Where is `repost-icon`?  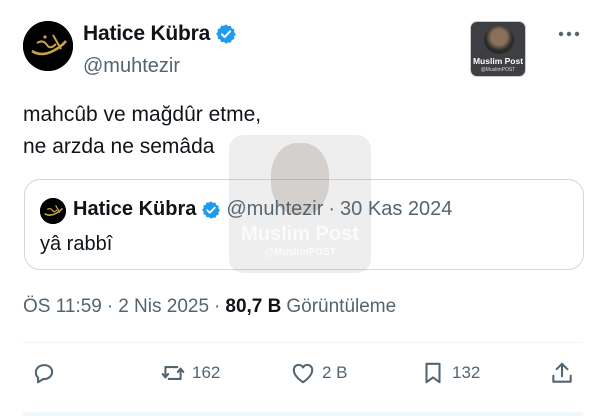 repost-icon is located at coordinates (173, 373).